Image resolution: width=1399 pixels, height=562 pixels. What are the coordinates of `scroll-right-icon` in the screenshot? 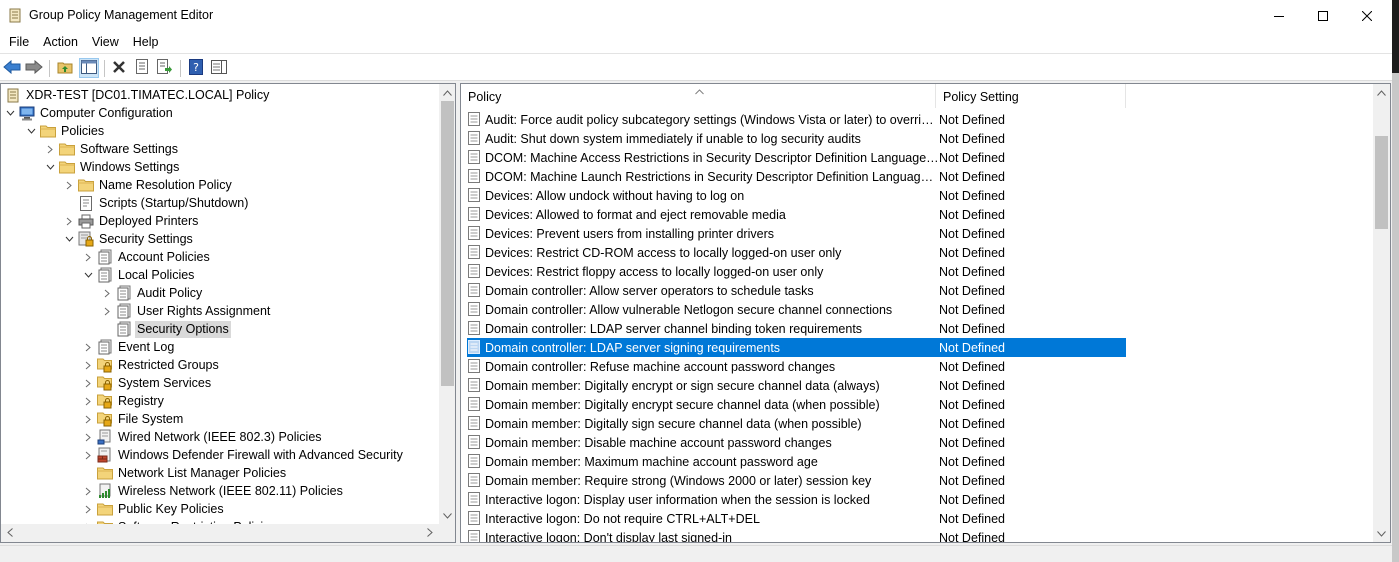 It's located at (429, 532).